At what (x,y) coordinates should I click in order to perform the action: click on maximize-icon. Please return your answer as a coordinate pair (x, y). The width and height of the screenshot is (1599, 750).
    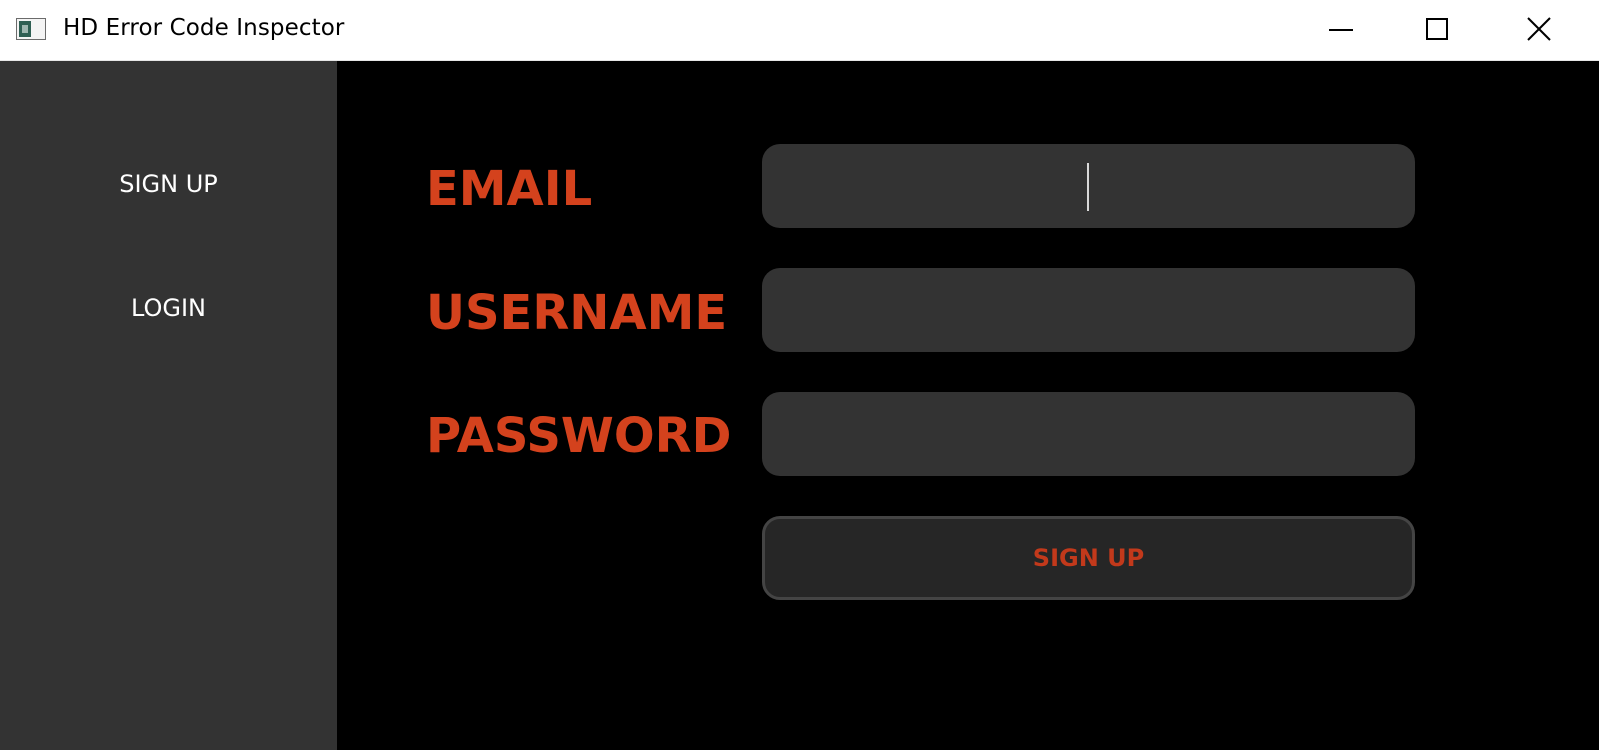
    Looking at the image, I should click on (1437, 29).